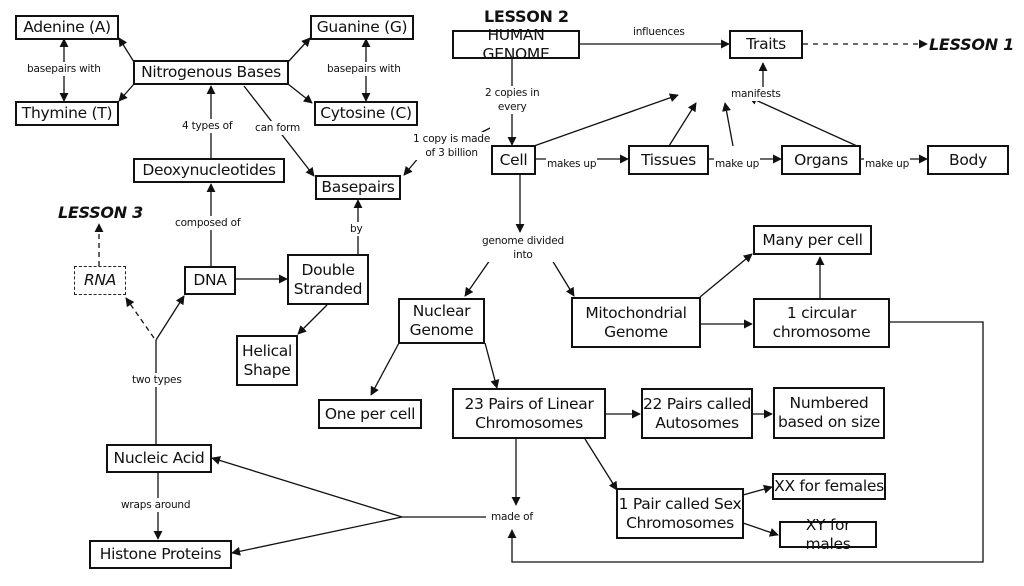  I want to click on edge-branch-rna, so click(140, 318).